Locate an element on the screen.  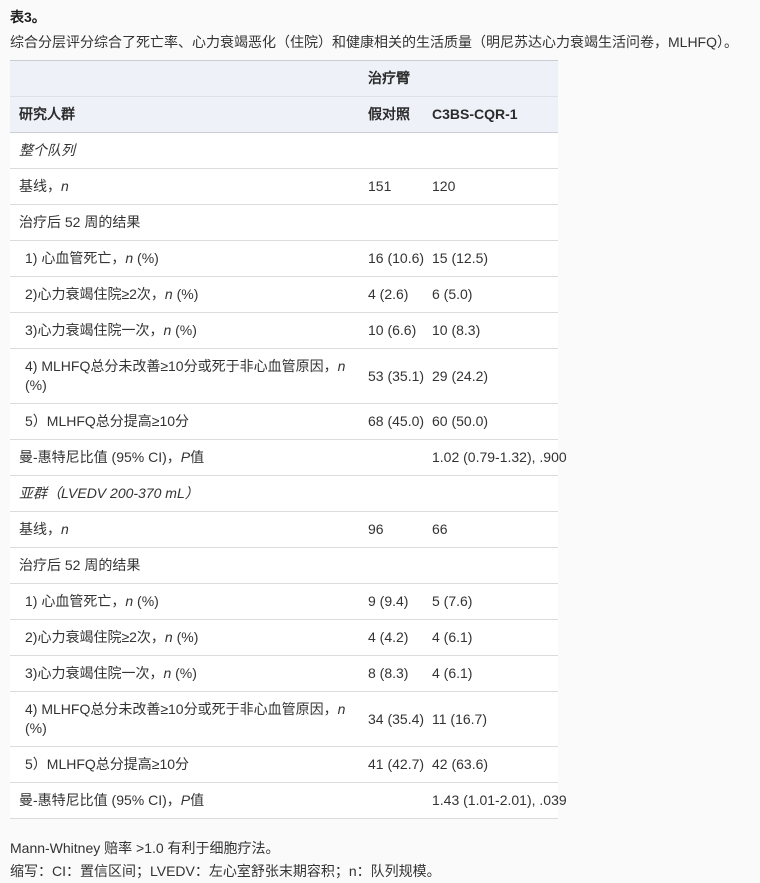
table-row: 1) 心血管死亡，n (%) 16 (10.6) 15 (12.5) is located at coordinates (284, 258).